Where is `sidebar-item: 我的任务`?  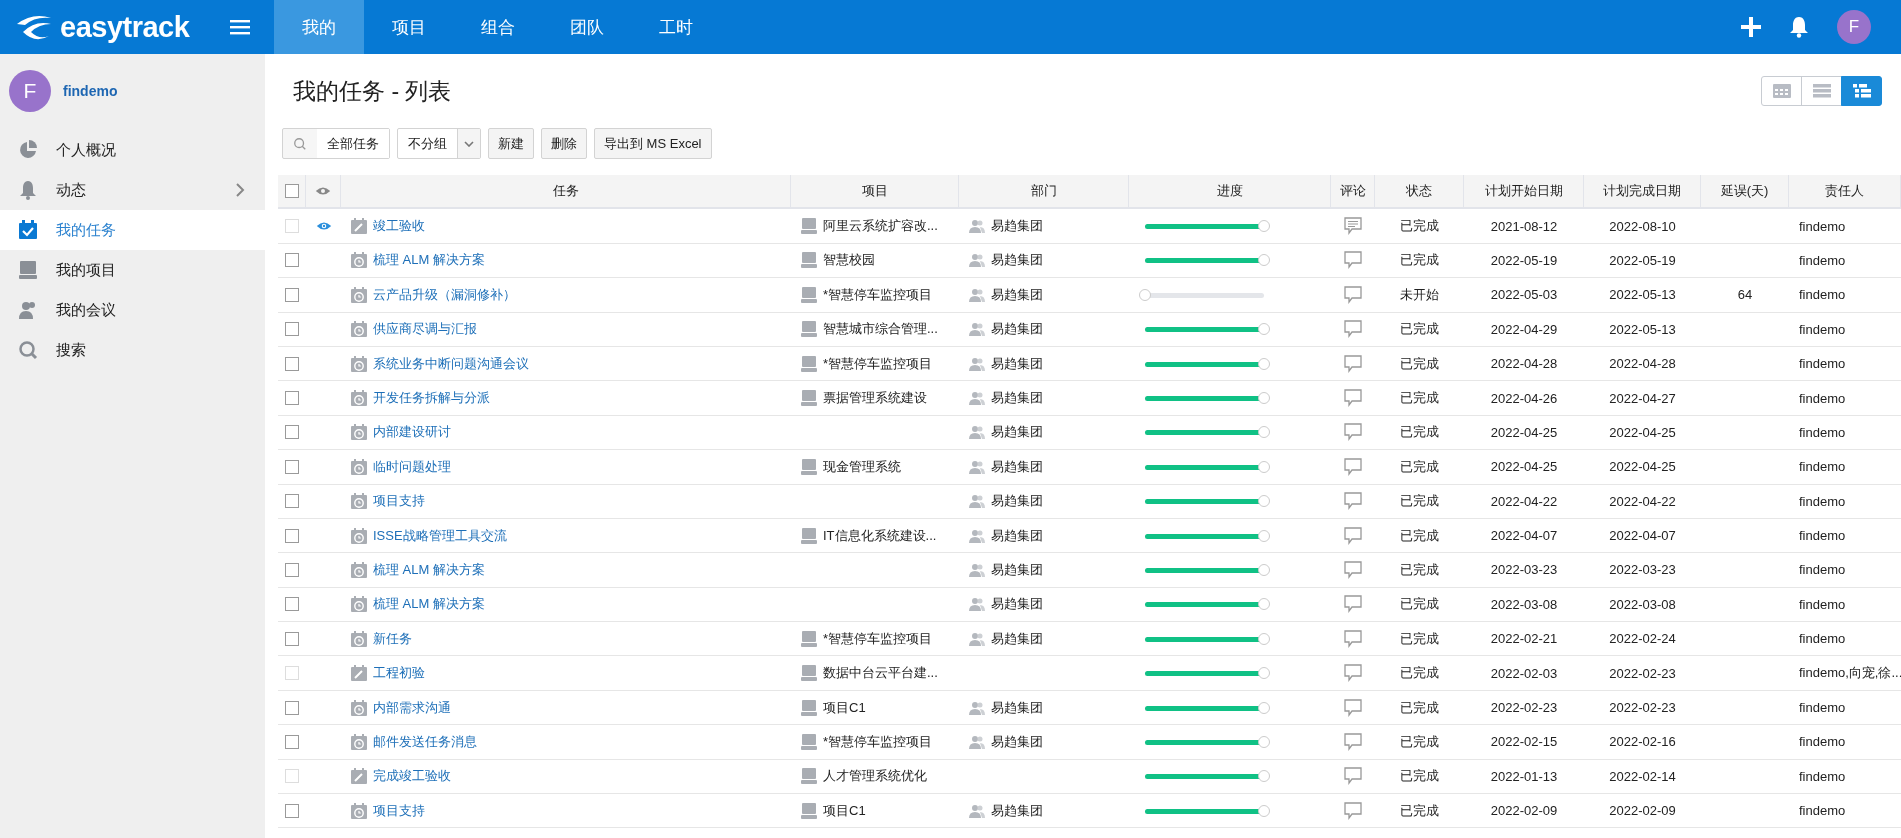 sidebar-item: 我的任务 is located at coordinates (132, 230).